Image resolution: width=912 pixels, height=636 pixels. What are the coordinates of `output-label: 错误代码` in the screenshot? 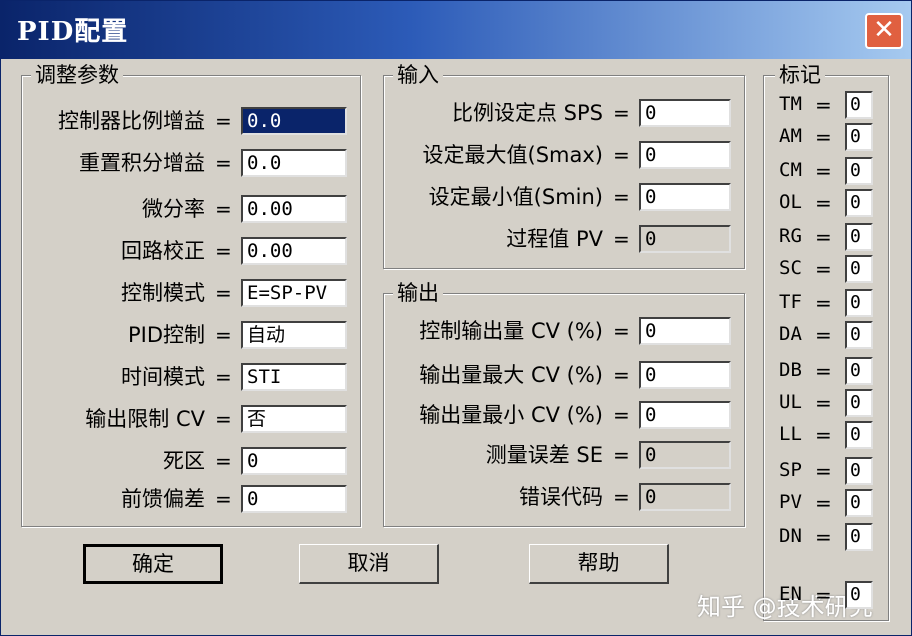 It's located at (561, 497).